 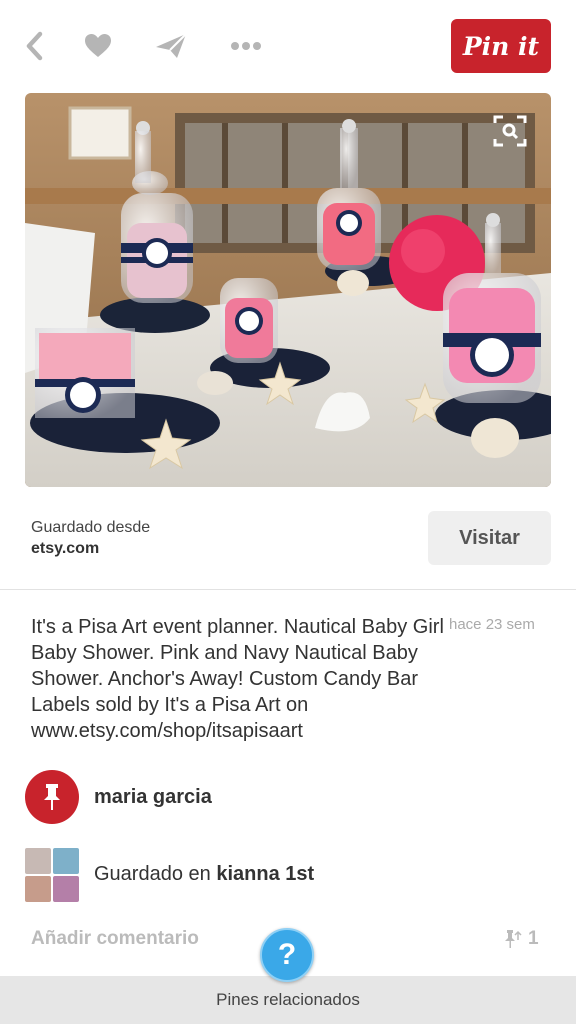 I want to click on related-pins-tab: Pines relacionados, so click(x=288, y=1000).